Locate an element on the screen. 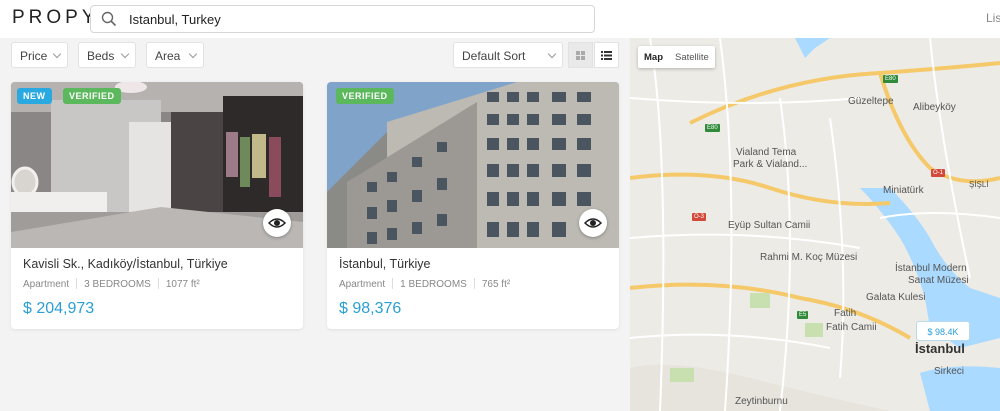 This screenshot has width=1000, height=411. beds-dropdown: Beds is located at coordinates (107, 55).